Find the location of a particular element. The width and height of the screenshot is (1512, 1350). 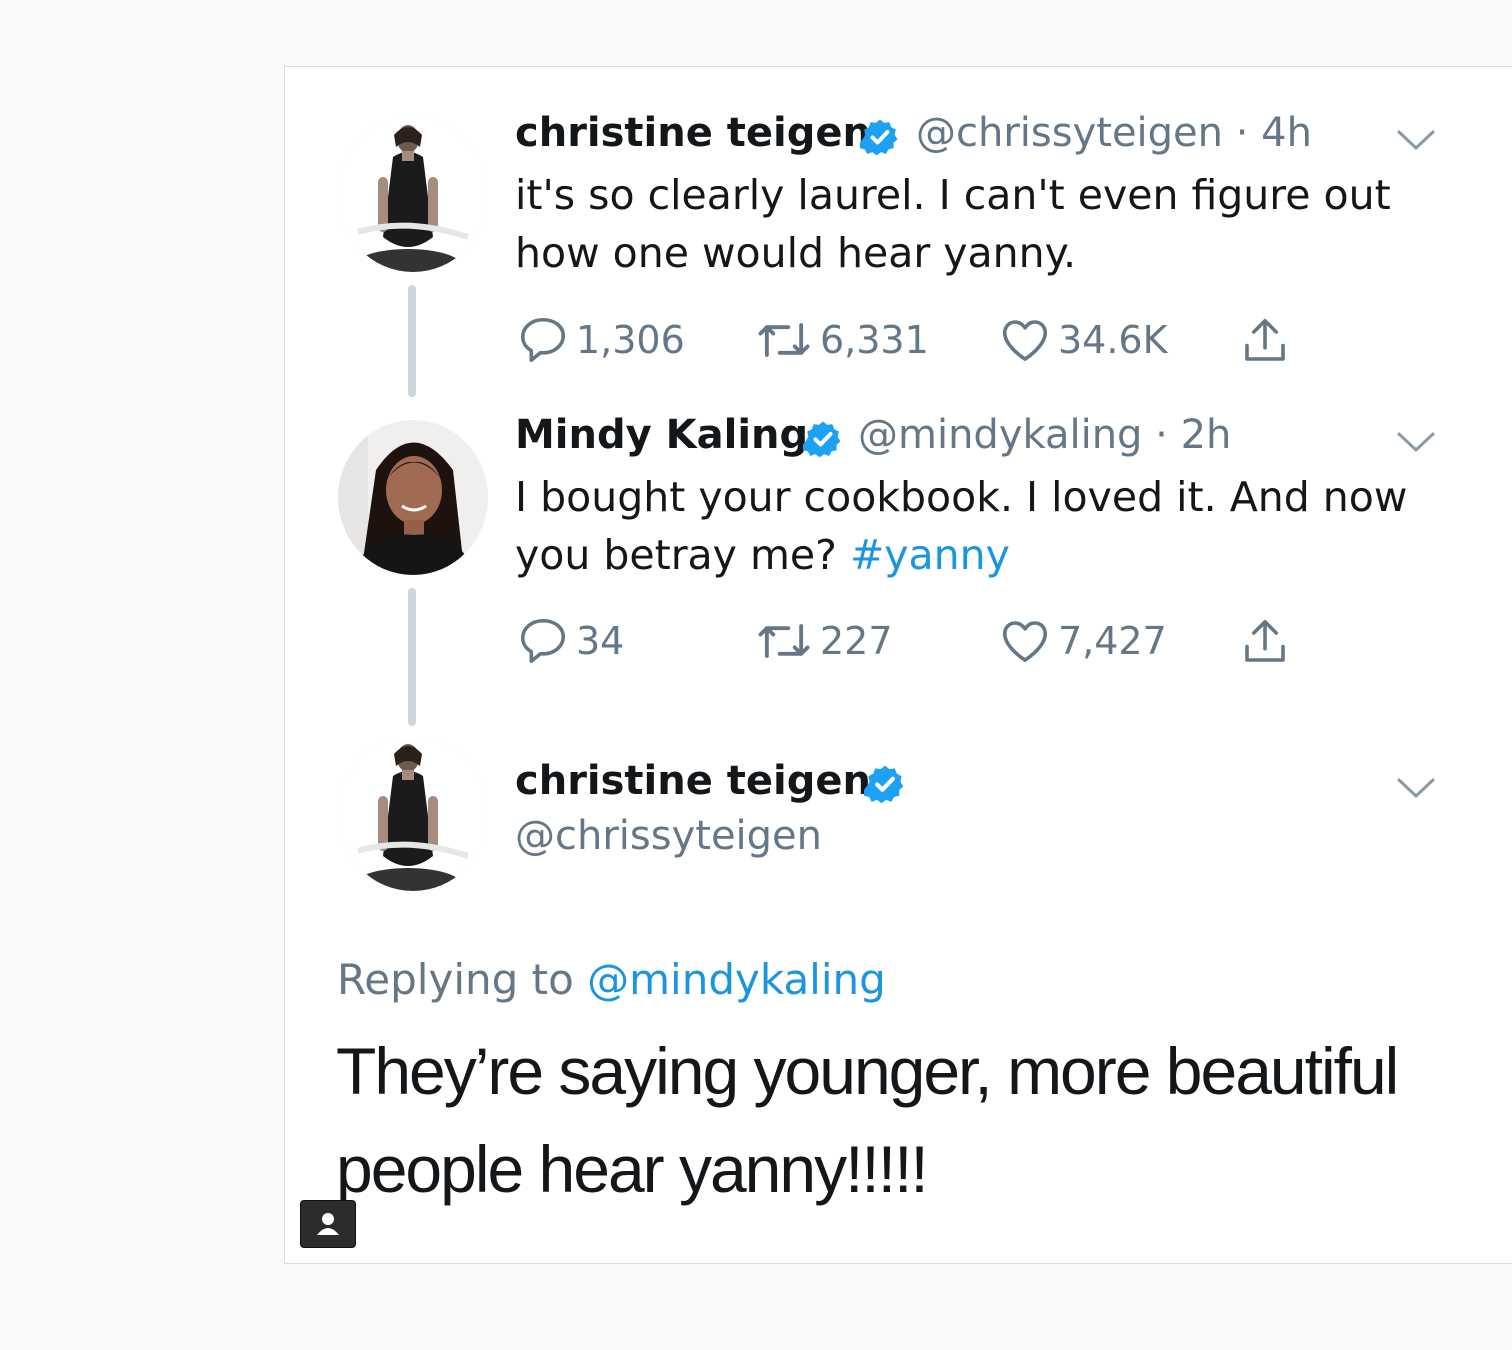

reply-button: 1,306 is located at coordinates (600, 340).